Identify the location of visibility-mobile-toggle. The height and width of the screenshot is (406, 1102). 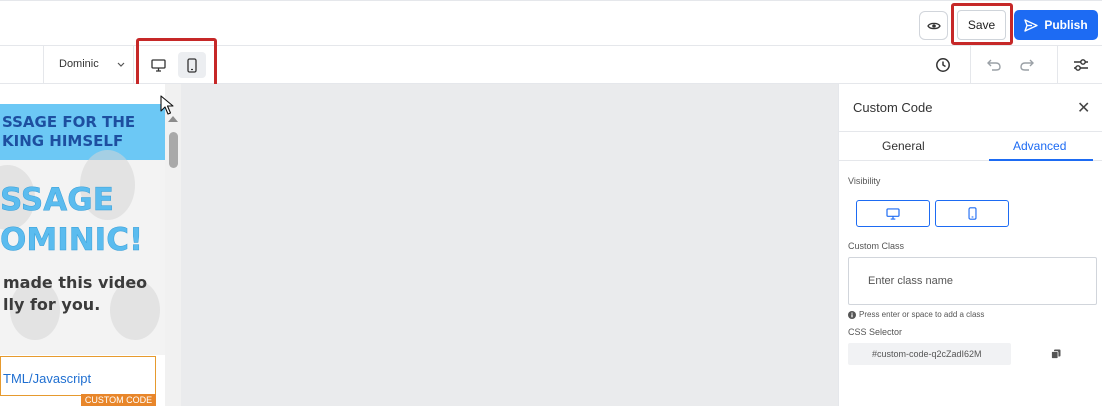
(972, 213).